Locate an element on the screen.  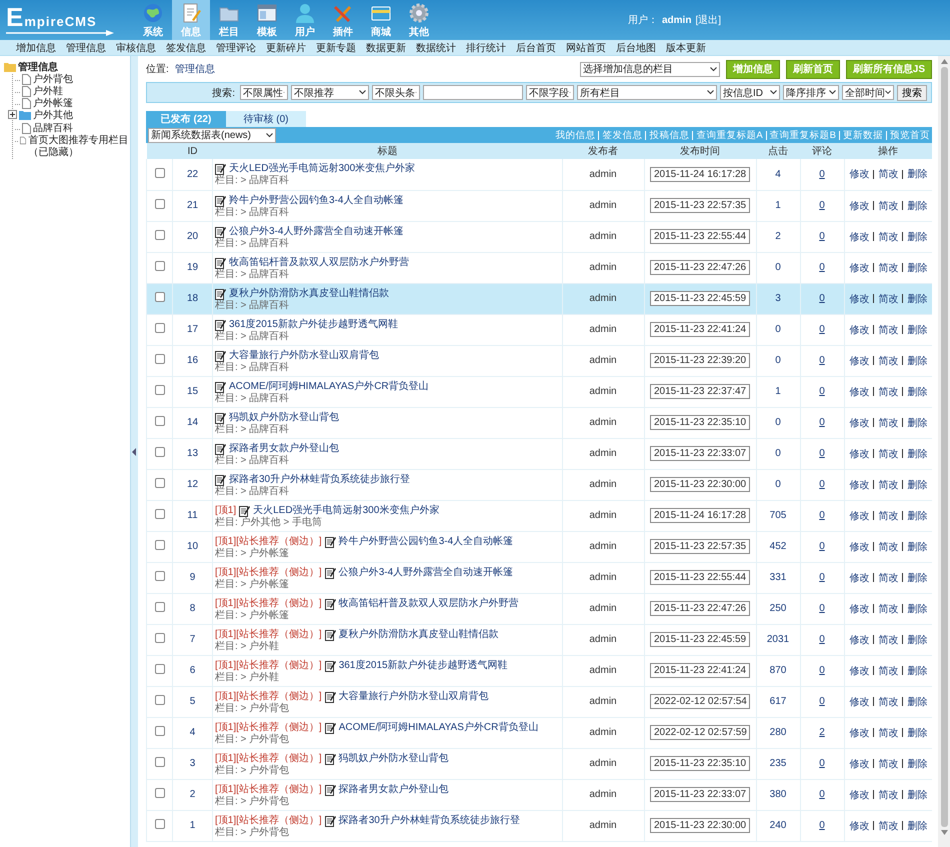
table-row: 17 361度2015新款户外徒步越野透气网鞋 栏目: > 品牌百科 admin 2015-11-23 22:41:24 0 0 修改 简改 删除 is located at coordinates (539, 329).